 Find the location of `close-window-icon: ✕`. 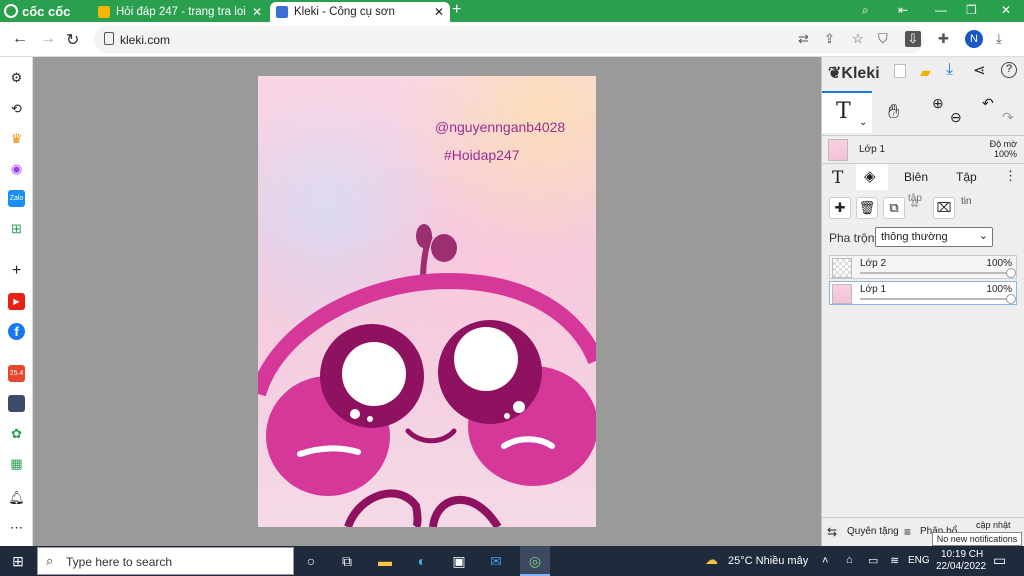

close-window-icon: ✕ is located at coordinates (1006, 10).